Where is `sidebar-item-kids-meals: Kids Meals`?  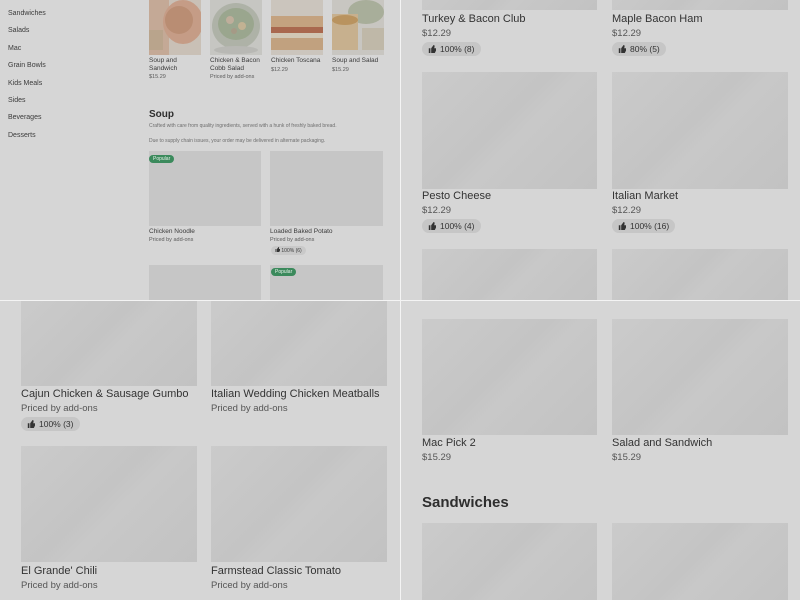
sidebar-item-kids-meals: Kids Meals is located at coordinates (27, 87).